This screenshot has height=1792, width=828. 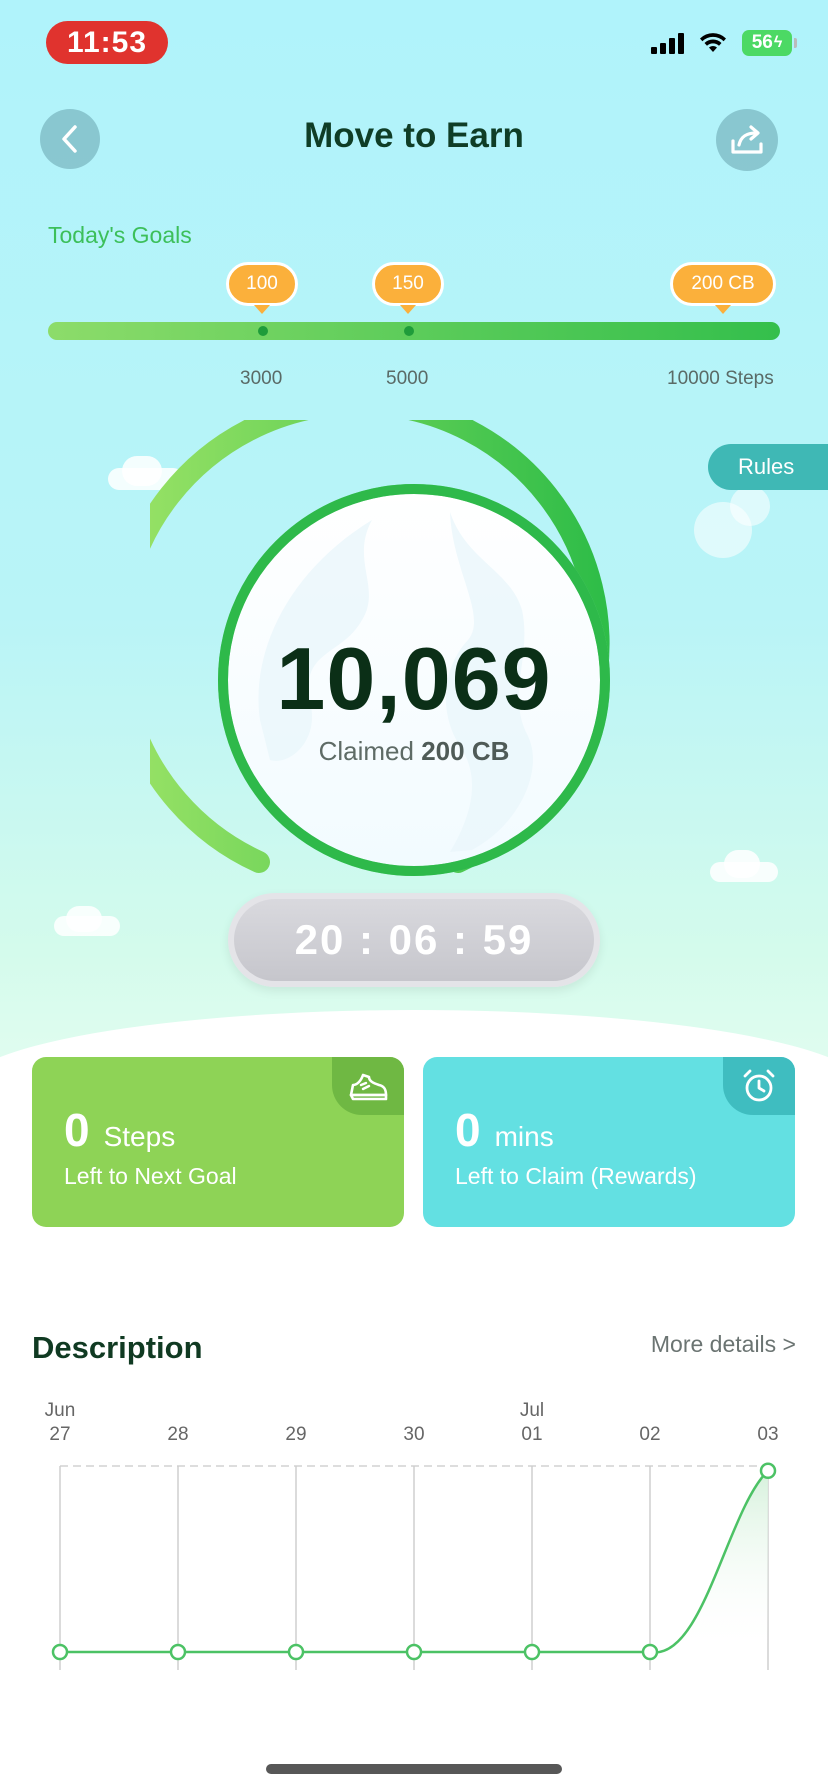 What do you see at coordinates (177, 1434) in the screenshot?
I see `chart-tick-label: 28` at bounding box center [177, 1434].